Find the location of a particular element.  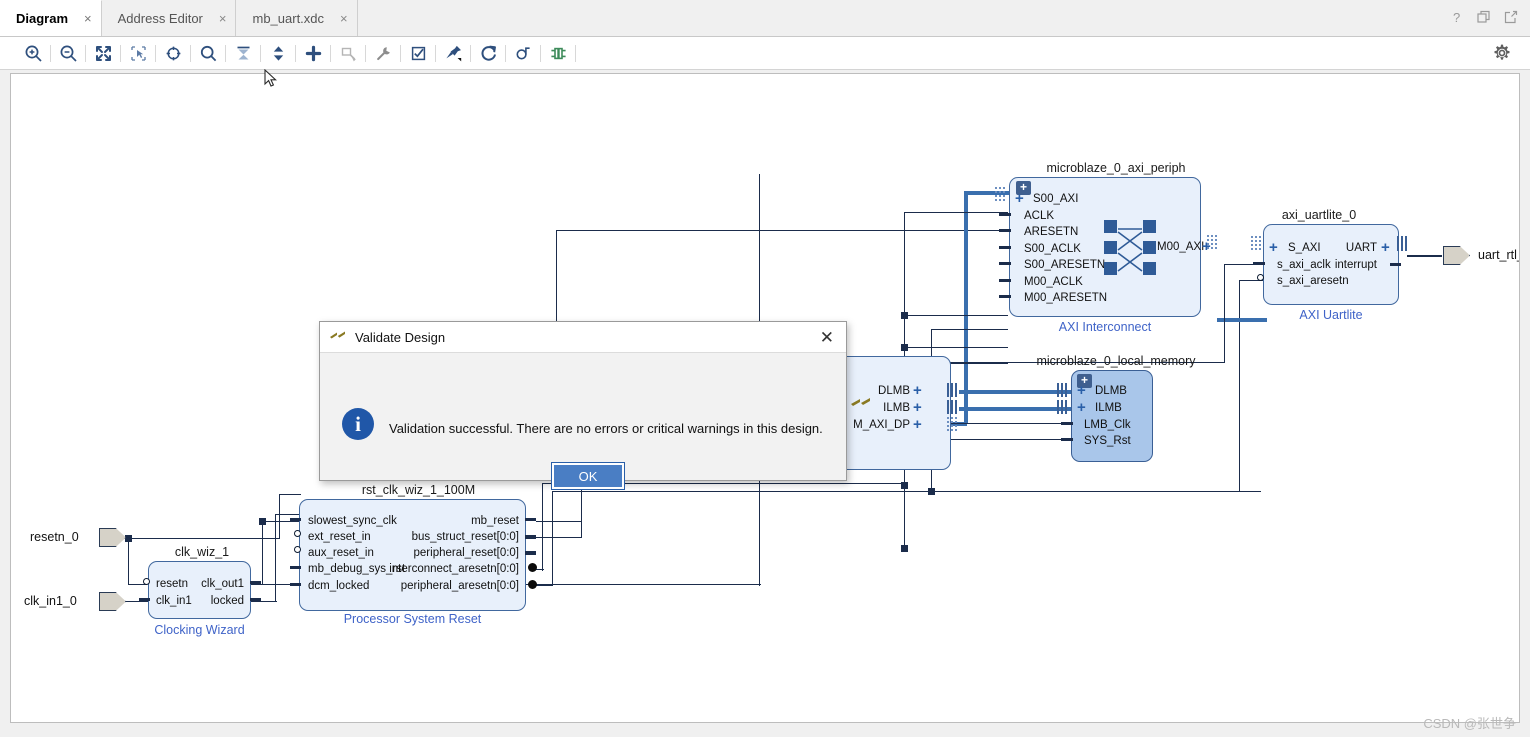

wire-icaresetn-v is located at coordinates (543, 527).